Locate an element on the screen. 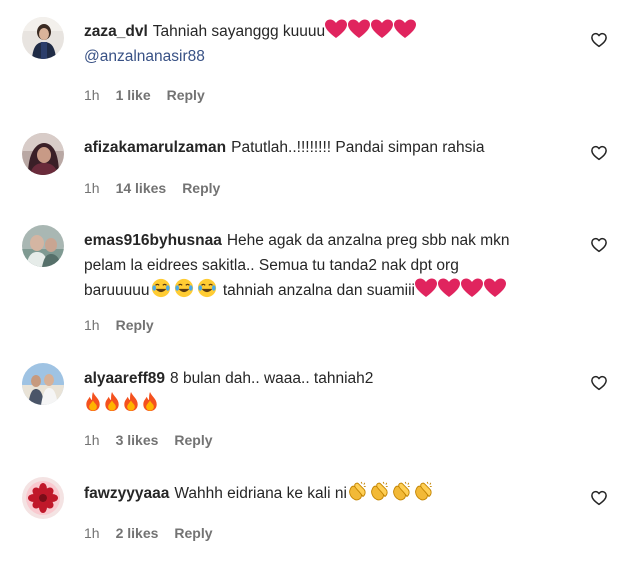  comment-username: fawzyyyaaa is located at coordinates (126, 493).